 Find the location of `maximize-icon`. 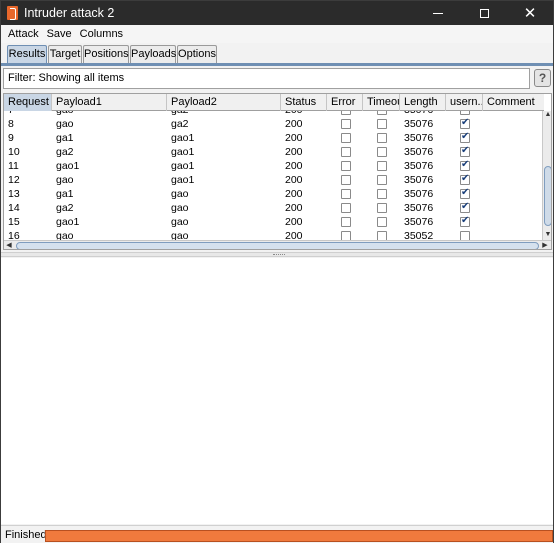

maximize-icon is located at coordinates (484, 13).